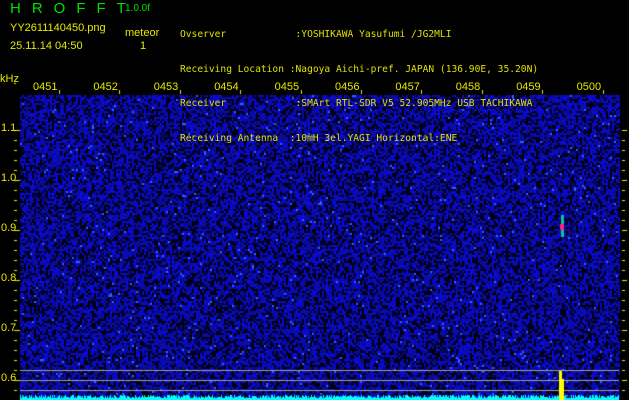 This screenshot has height=400, width=629. I want to click on frequency-label: 1.1, so click(9, 128).